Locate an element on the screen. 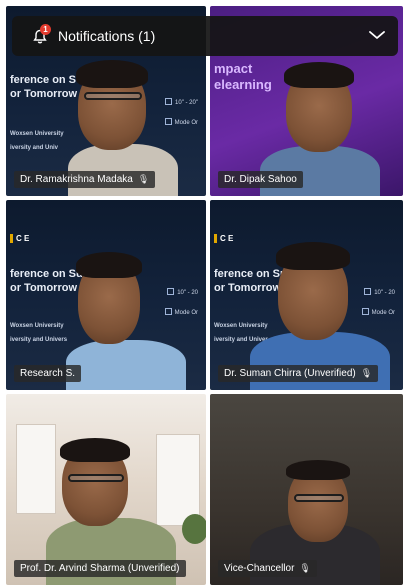 This screenshot has height=585, width=403. slide-subtext: iversity and Univ is located at coordinates (34, 148).